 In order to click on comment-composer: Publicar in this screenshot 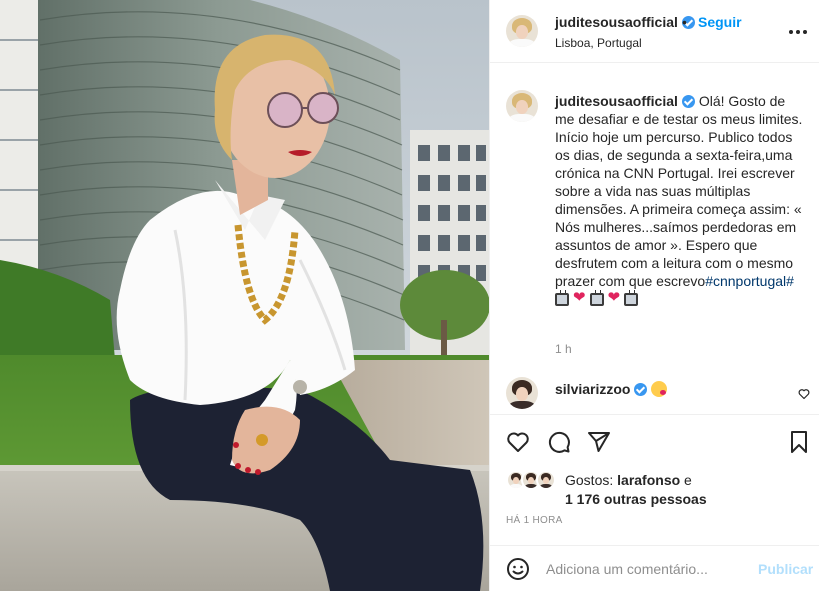, I will do `click(654, 568)`.